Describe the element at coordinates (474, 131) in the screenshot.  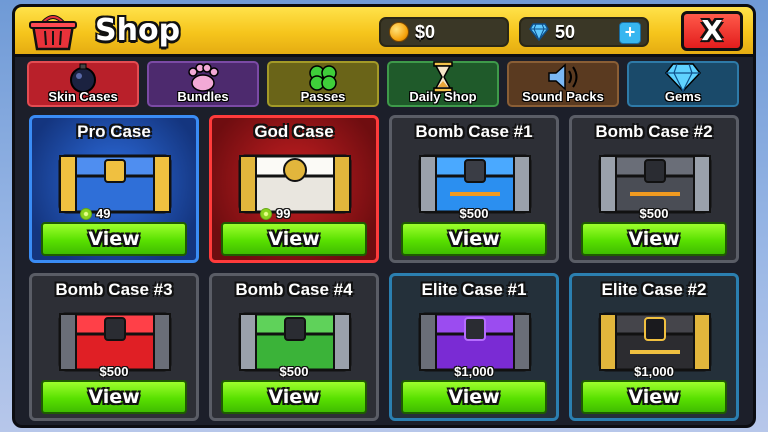
I see `case-name: Bomb Case #1` at that location.